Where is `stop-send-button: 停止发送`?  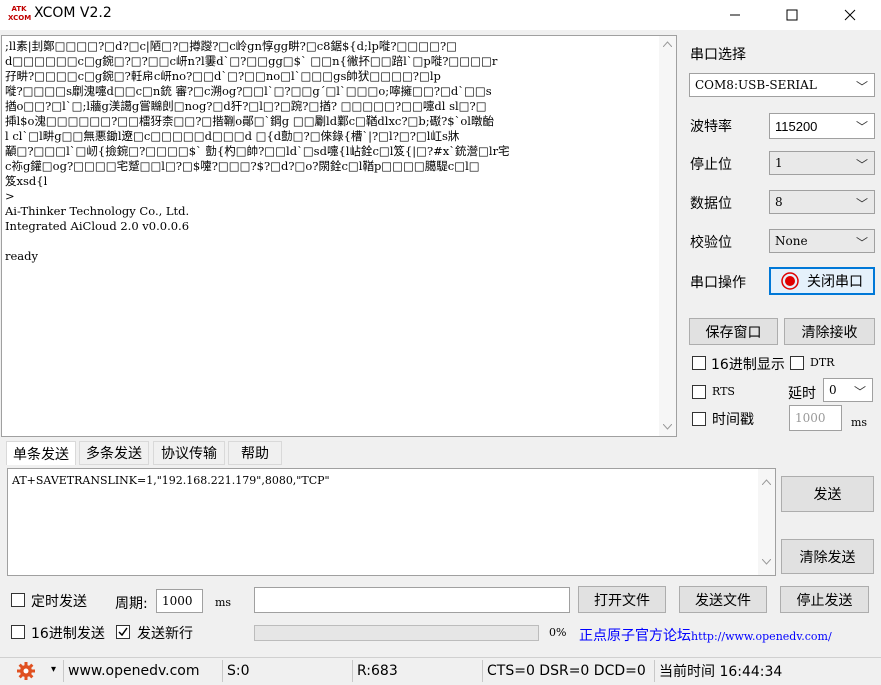
stop-send-button: 停止发送 is located at coordinates (824, 599).